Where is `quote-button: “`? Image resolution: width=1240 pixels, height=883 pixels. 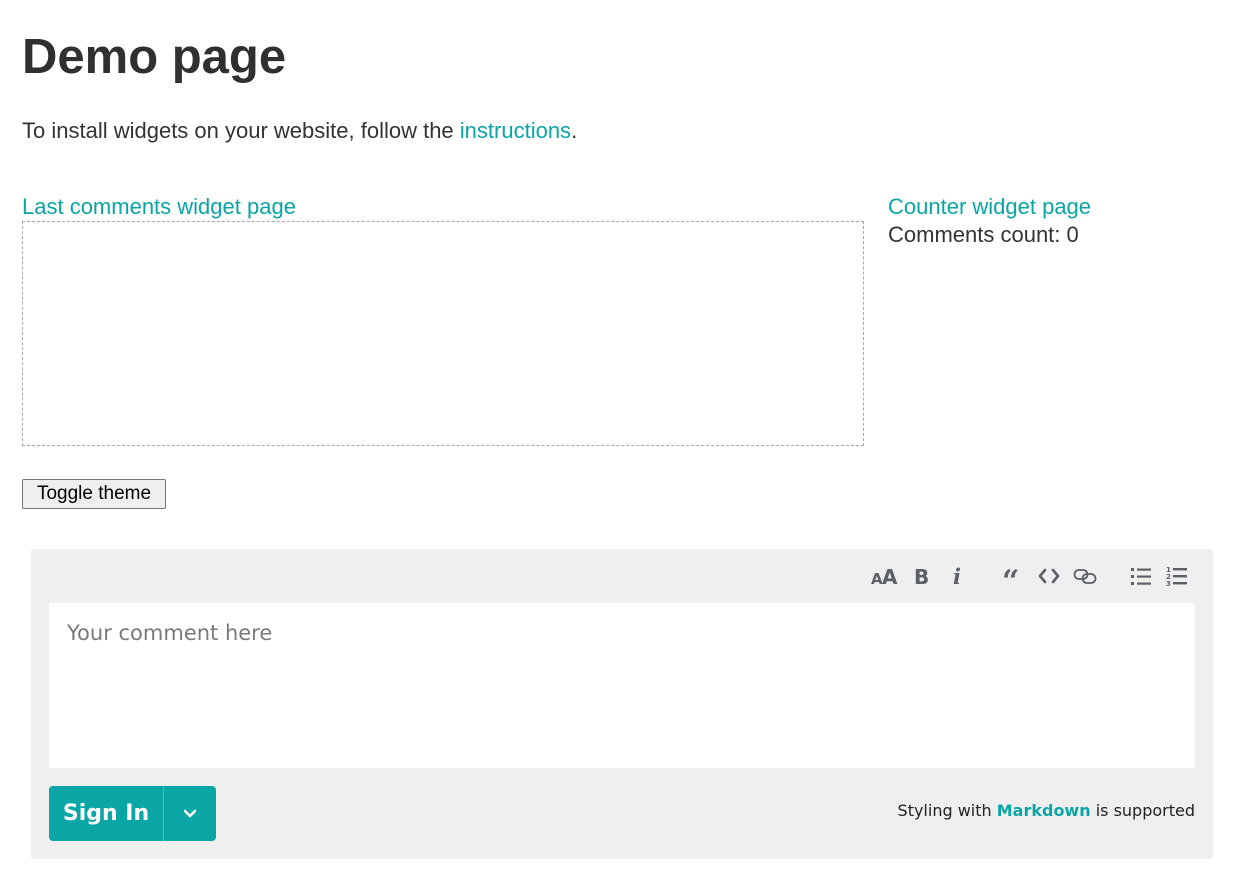
quote-button: “ is located at coordinates (1013, 576).